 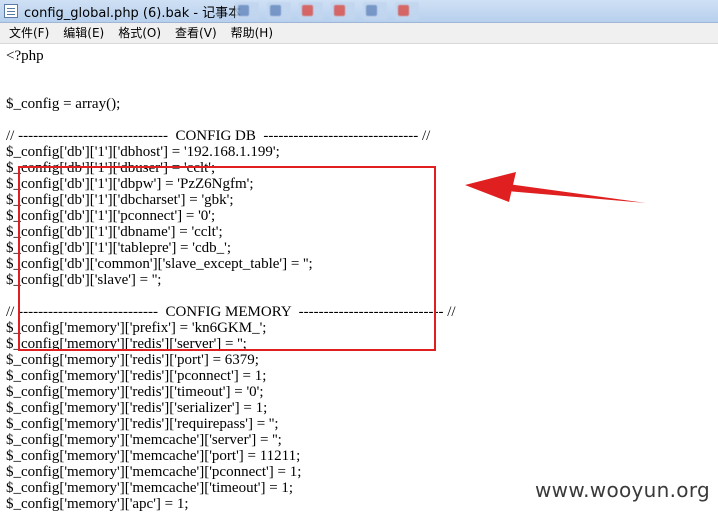 What do you see at coordinates (359, 33) in the screenshot?
I see `menu-bar: 文件(F) 编辑(E) 格式(O) 查看(V) 帮助(H)` at bounding box center [359, 33].